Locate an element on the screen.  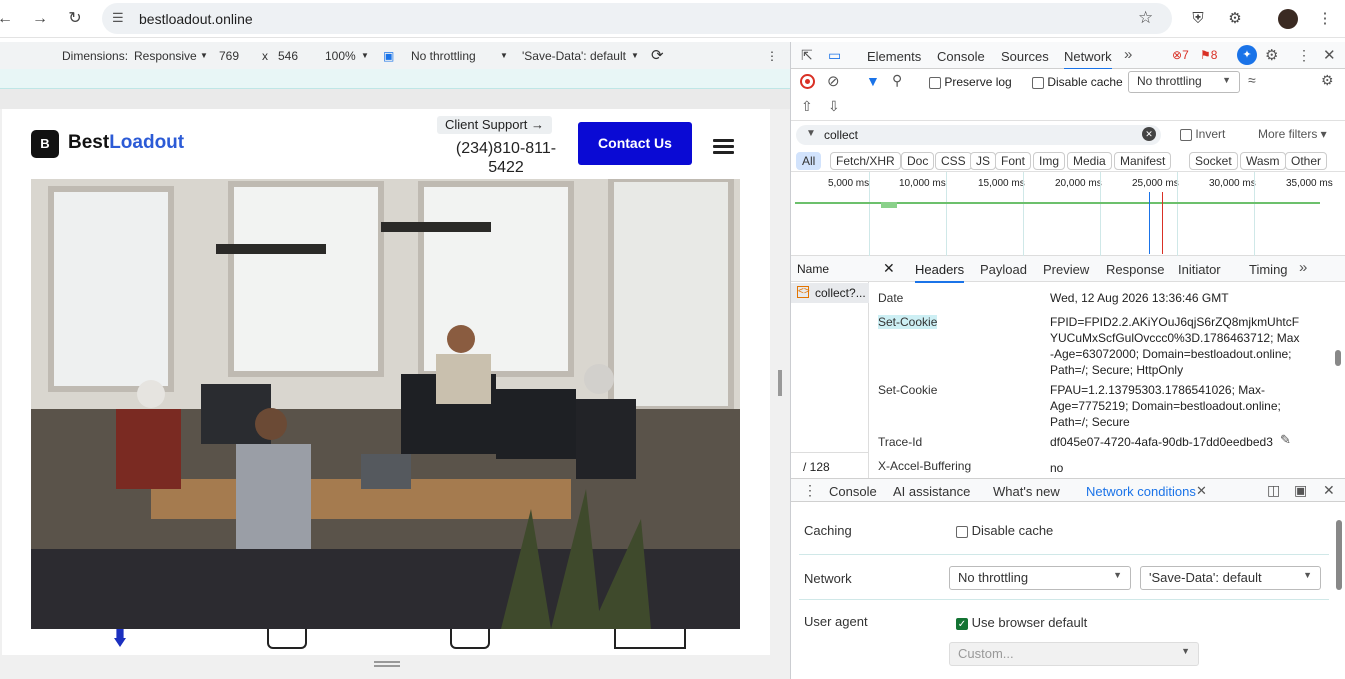
zoom-caret-icon: ▼ is located at coordinates (365, 55).